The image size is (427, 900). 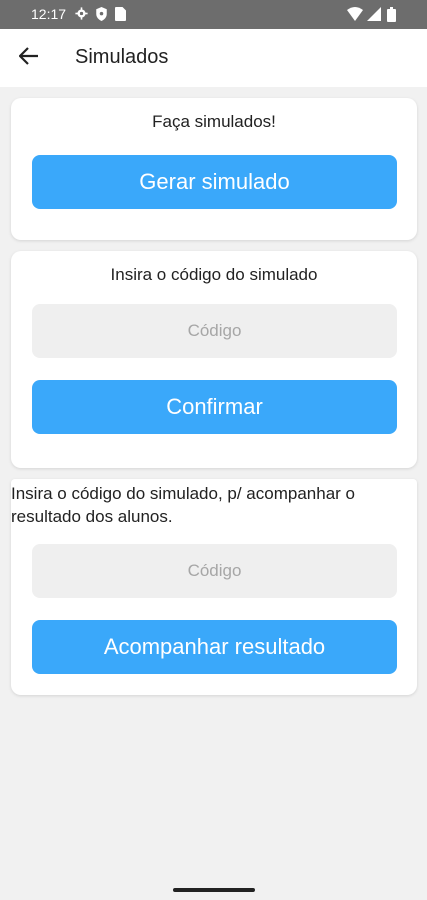 What do you see at coordinates (82, 14) in the screenshot?
I see `gear-icon` at bounding box center [82, 14].